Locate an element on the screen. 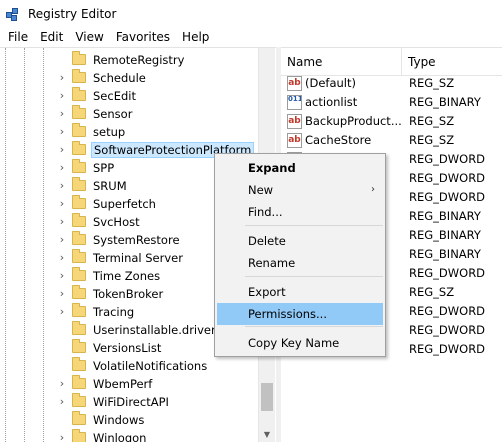 This screenshot has width=502, height=442. ctx-copy-key-name: Copy Key Name is located at coordinates (300, 343).